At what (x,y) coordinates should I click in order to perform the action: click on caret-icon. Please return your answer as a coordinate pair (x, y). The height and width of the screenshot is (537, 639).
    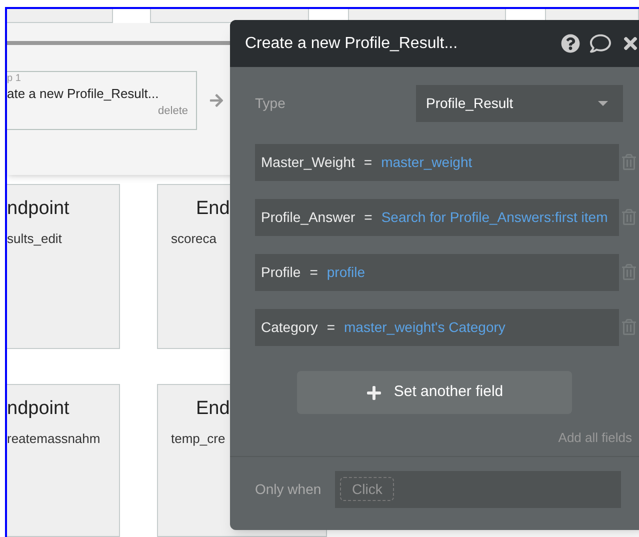
    Looking at the image, I should click on (603, 103).